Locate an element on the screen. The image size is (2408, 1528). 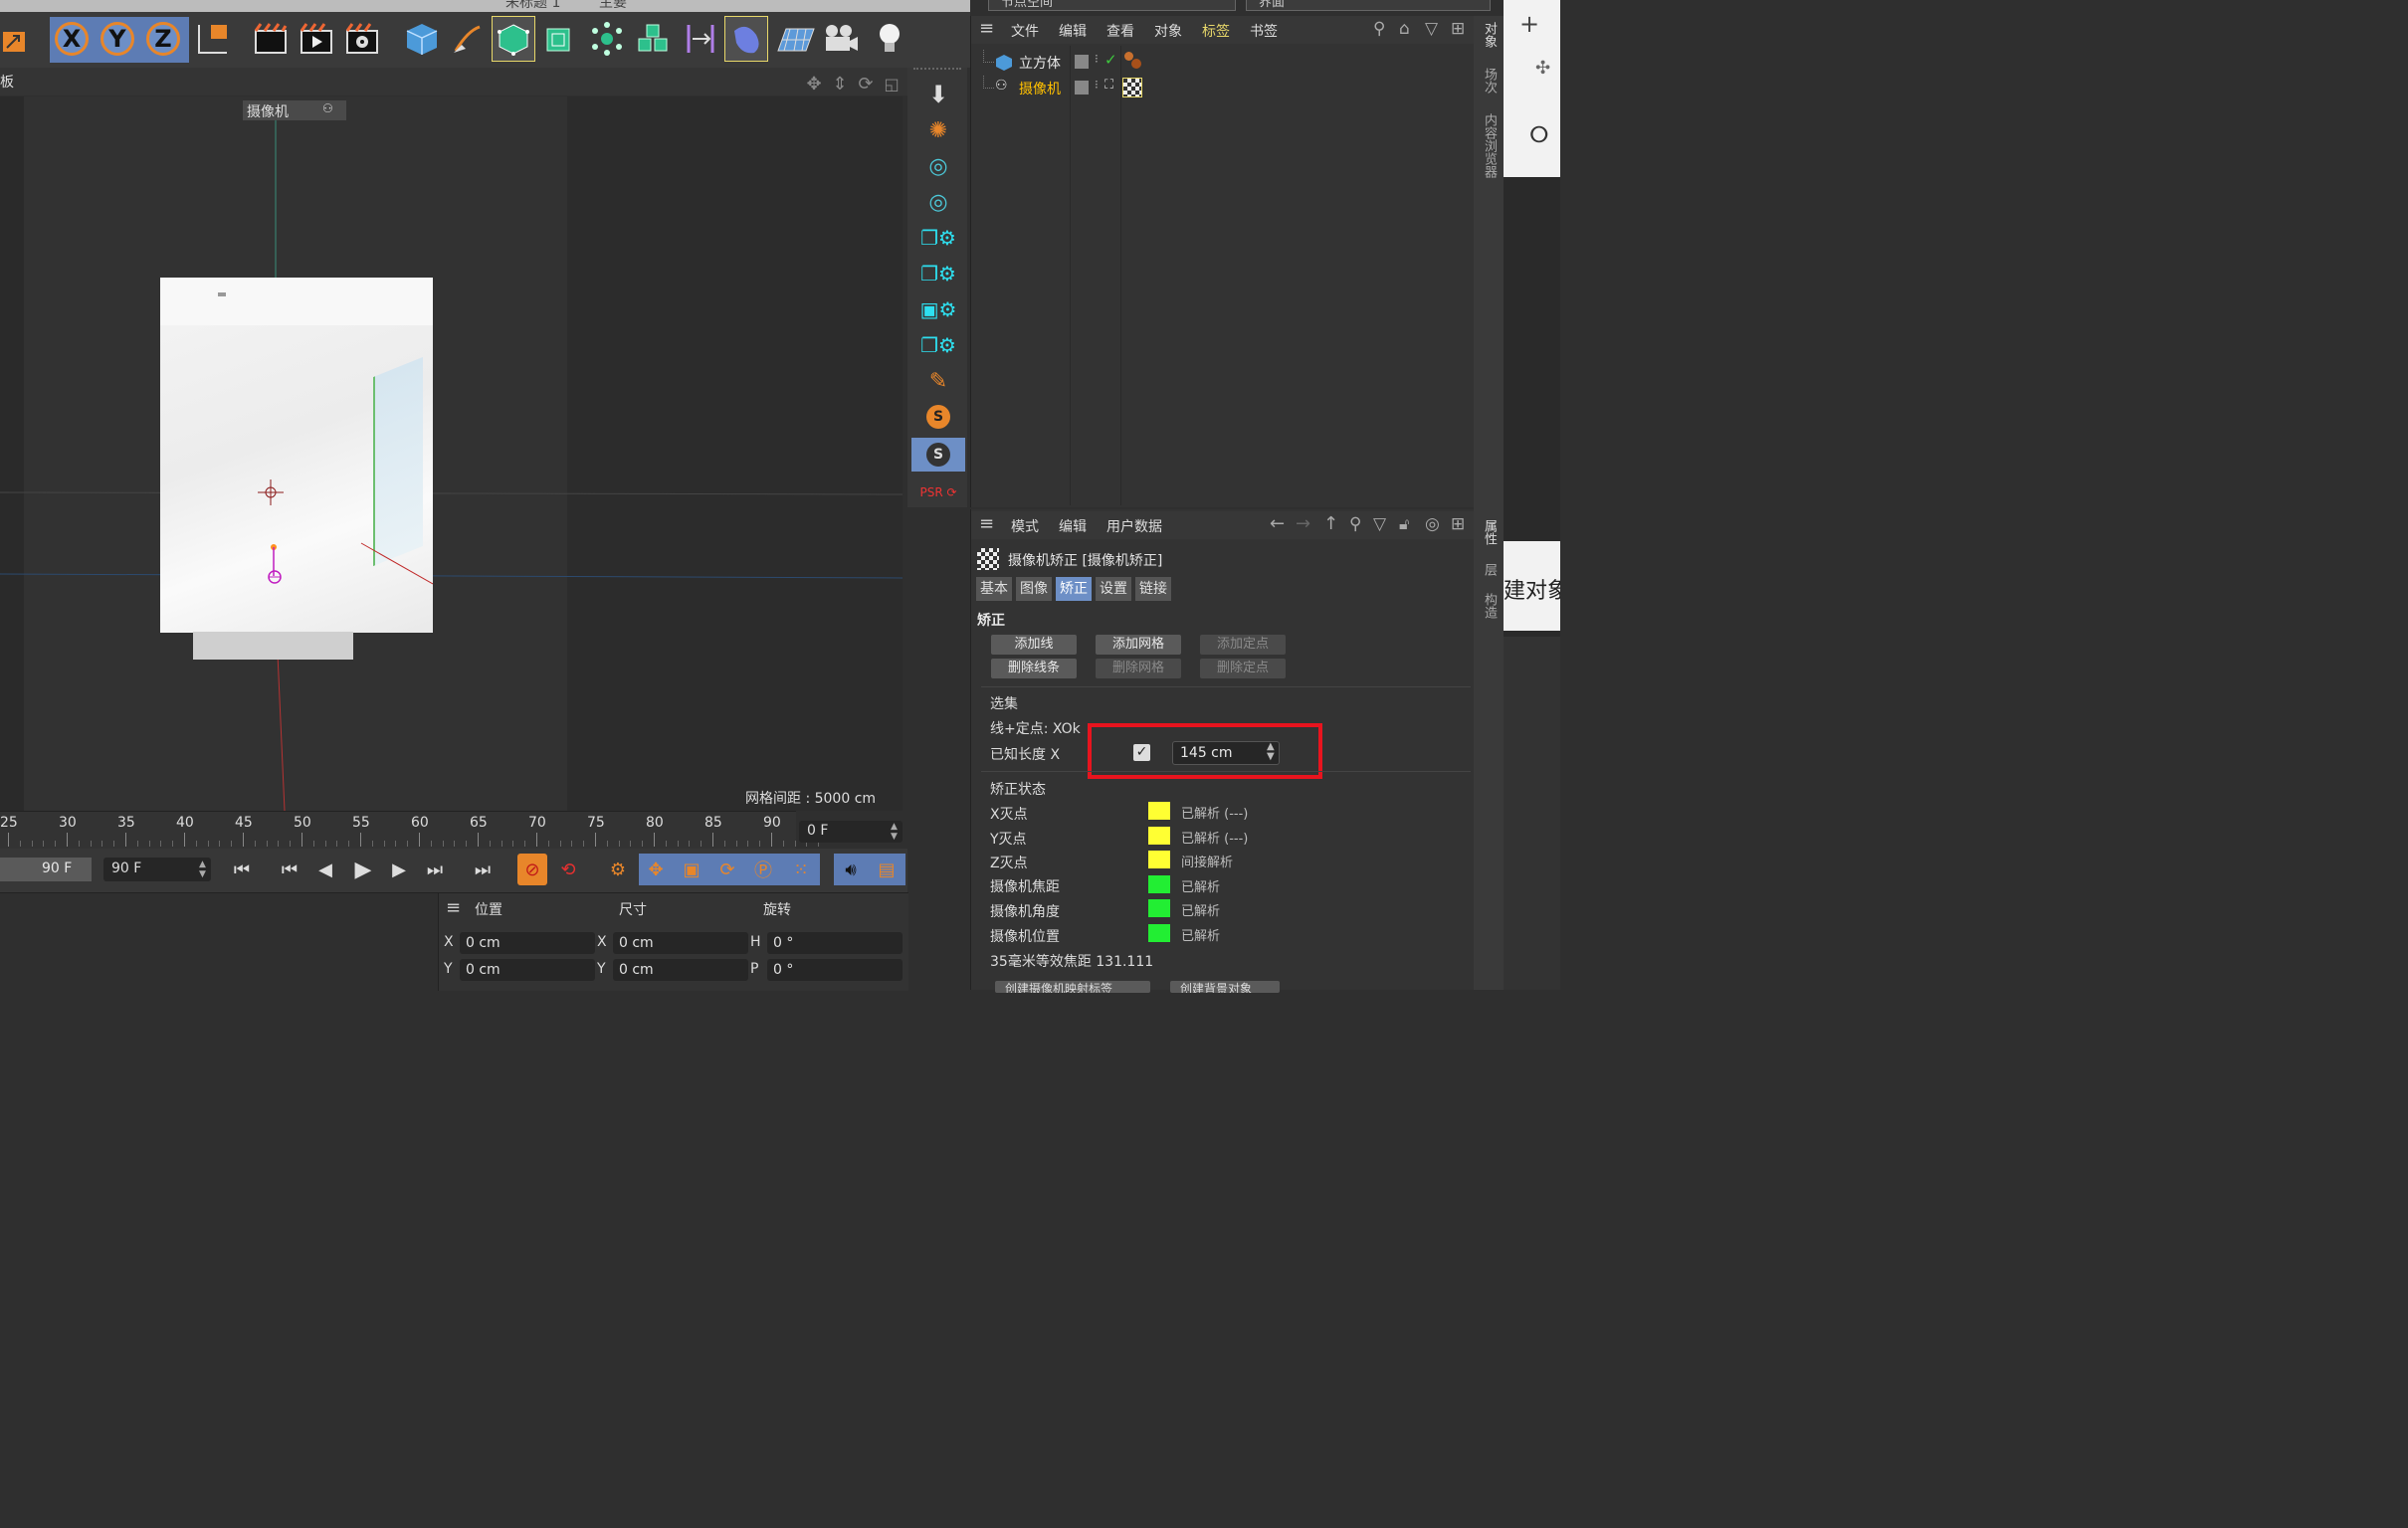
up-arrow-icon: ↑ is located at coordinates (1330, 523).